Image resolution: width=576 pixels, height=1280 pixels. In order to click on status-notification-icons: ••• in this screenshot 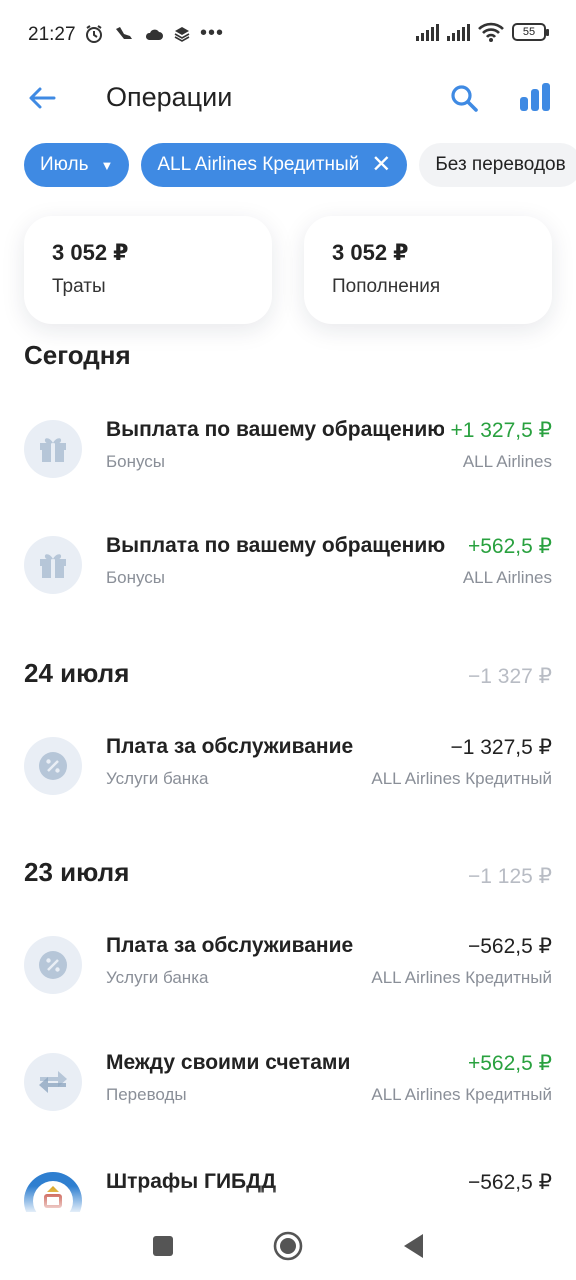, I will do `click(154, 33)`.